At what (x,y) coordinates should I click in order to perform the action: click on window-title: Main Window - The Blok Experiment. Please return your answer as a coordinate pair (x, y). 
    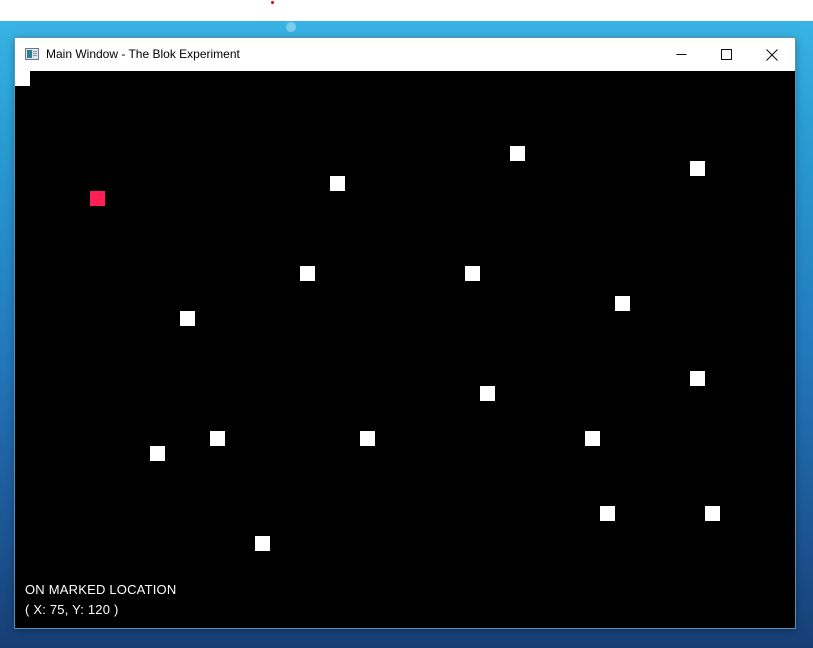
    Looking at the image, I should click on (143, 54).